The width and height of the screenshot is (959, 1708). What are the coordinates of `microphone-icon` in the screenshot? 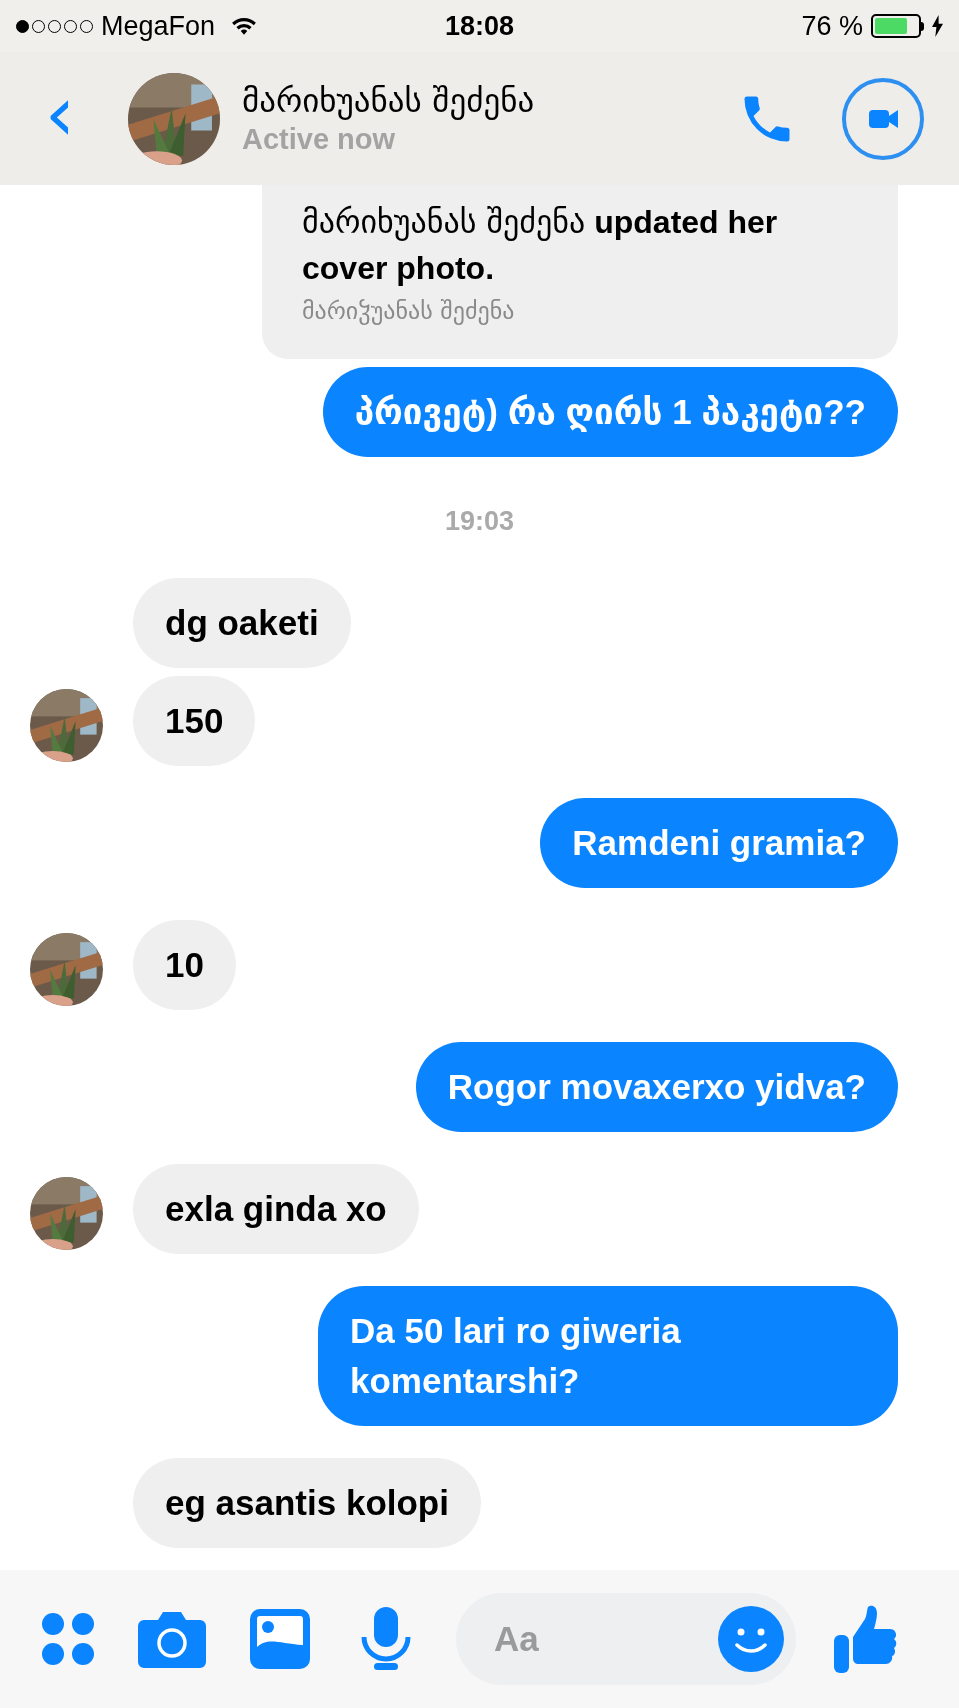 It's located at (386, 1639).